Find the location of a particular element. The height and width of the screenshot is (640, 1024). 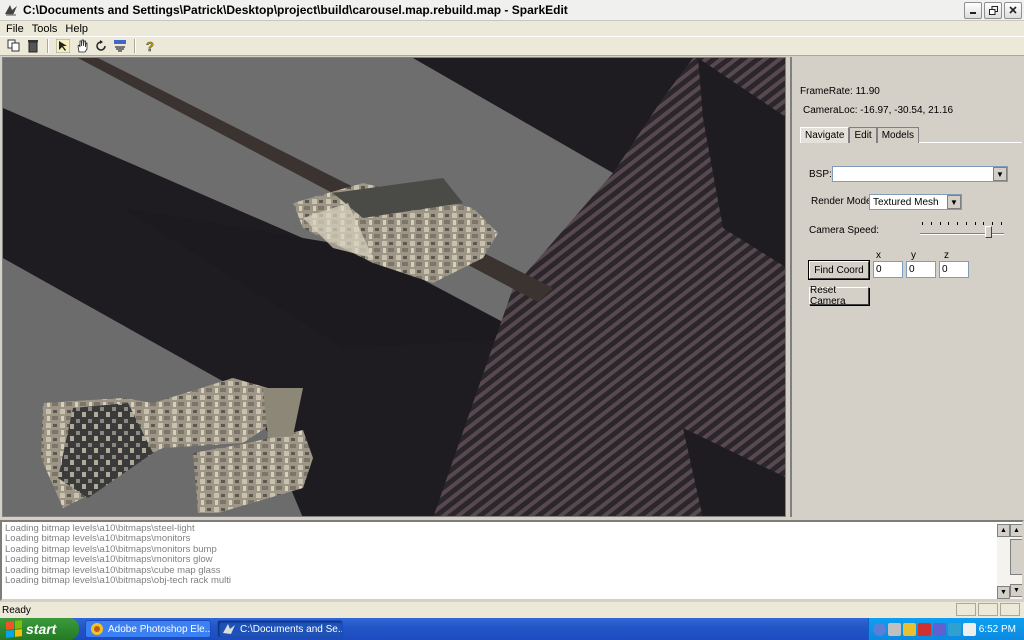

close-icon is located at coordinates (1013, 10).